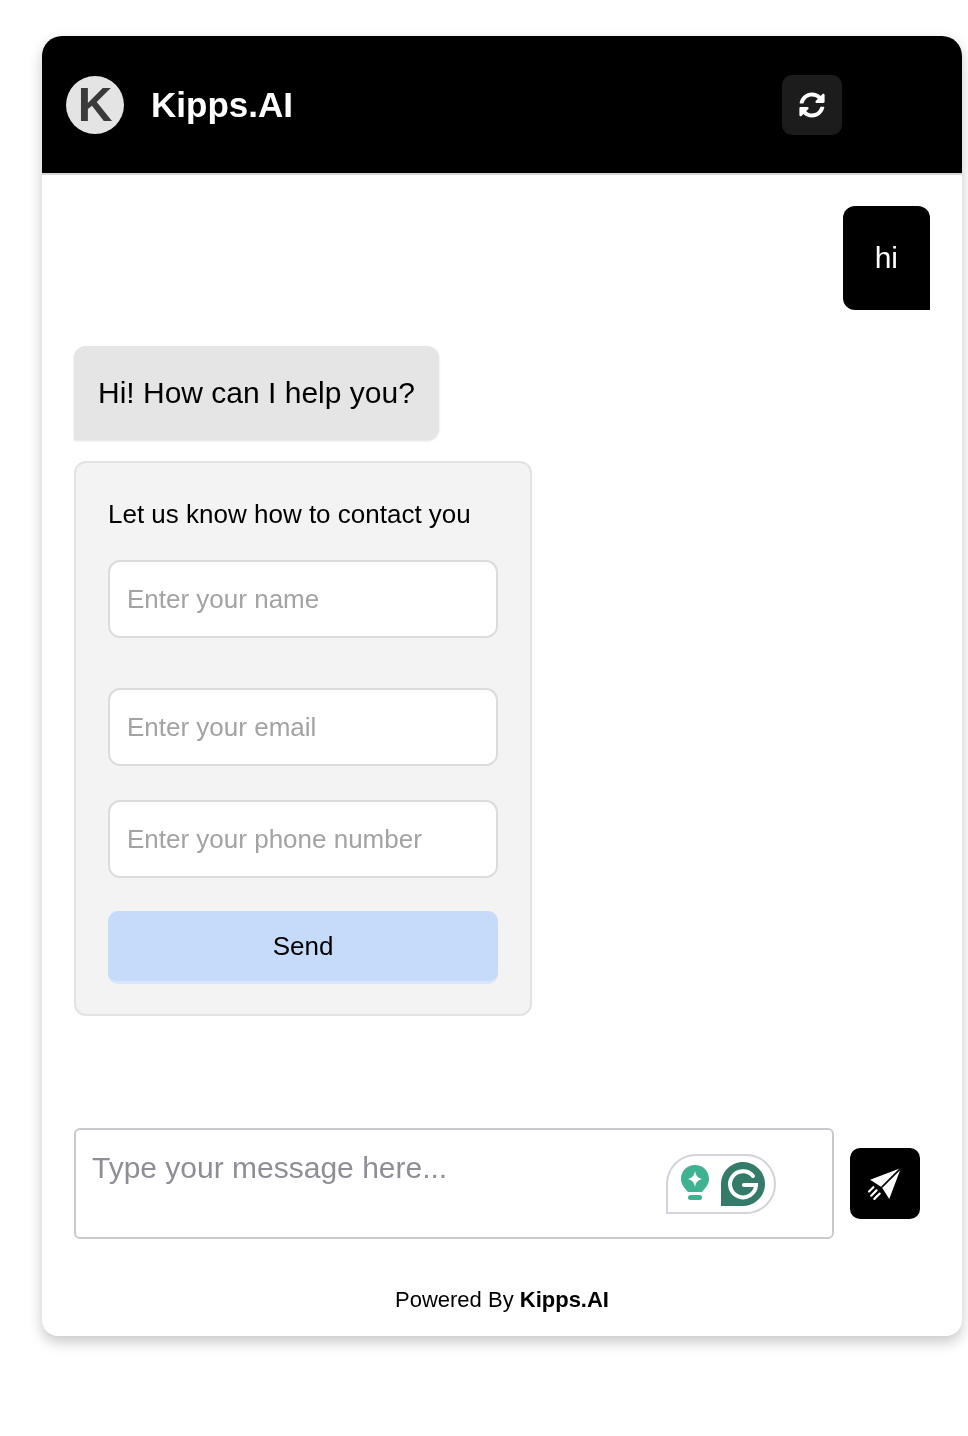  I want to click on logo: K, so click(95, 104).